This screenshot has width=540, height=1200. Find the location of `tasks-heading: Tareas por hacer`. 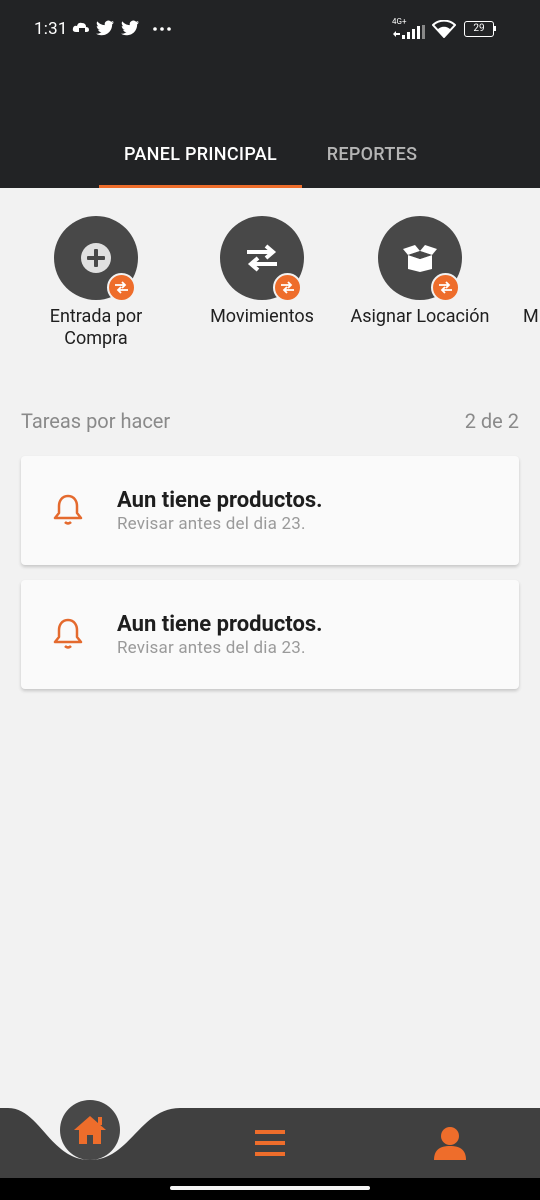

tasks-heading: Tareas por hacer is located at coordinates (96, 421).